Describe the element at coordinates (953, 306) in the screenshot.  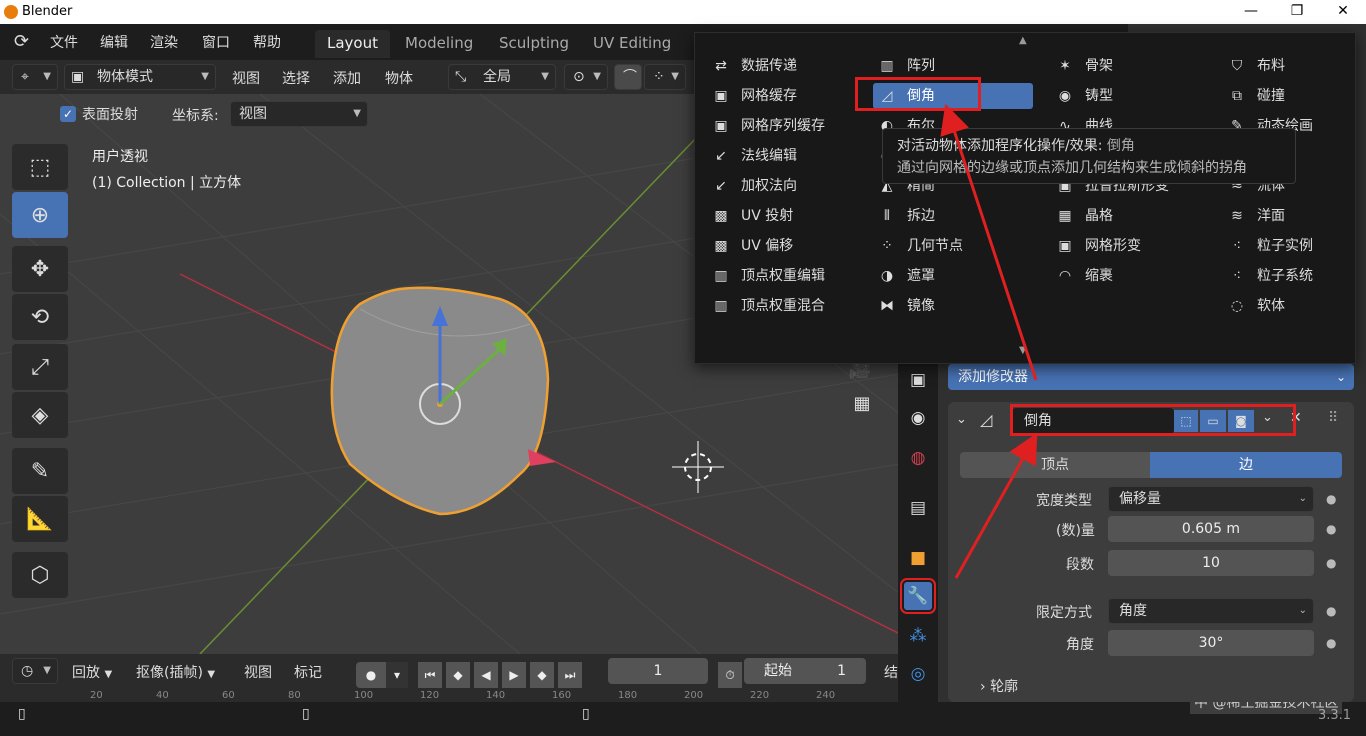
I see `modifier-menu-item: ⧓ 镜像` at that location.